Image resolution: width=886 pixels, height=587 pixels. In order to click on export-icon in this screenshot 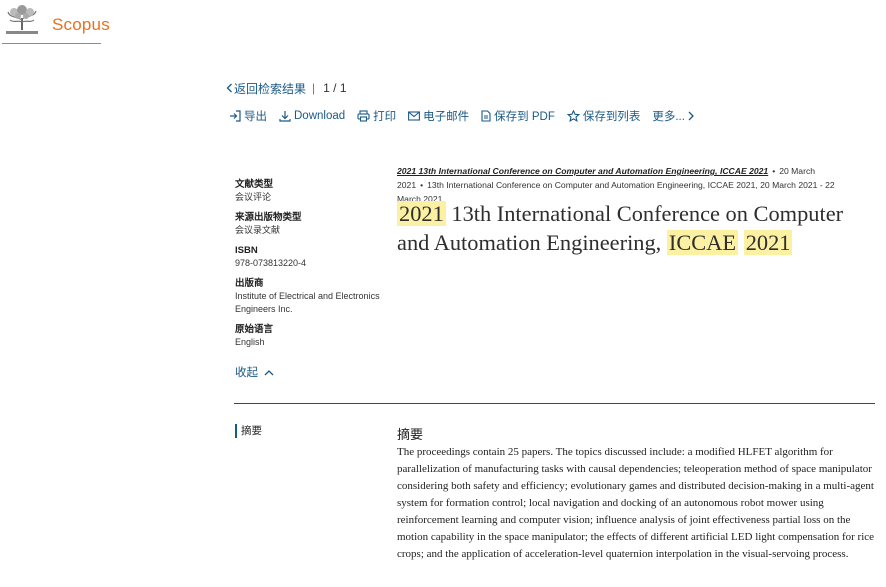, I will do `click(235, 116)`.